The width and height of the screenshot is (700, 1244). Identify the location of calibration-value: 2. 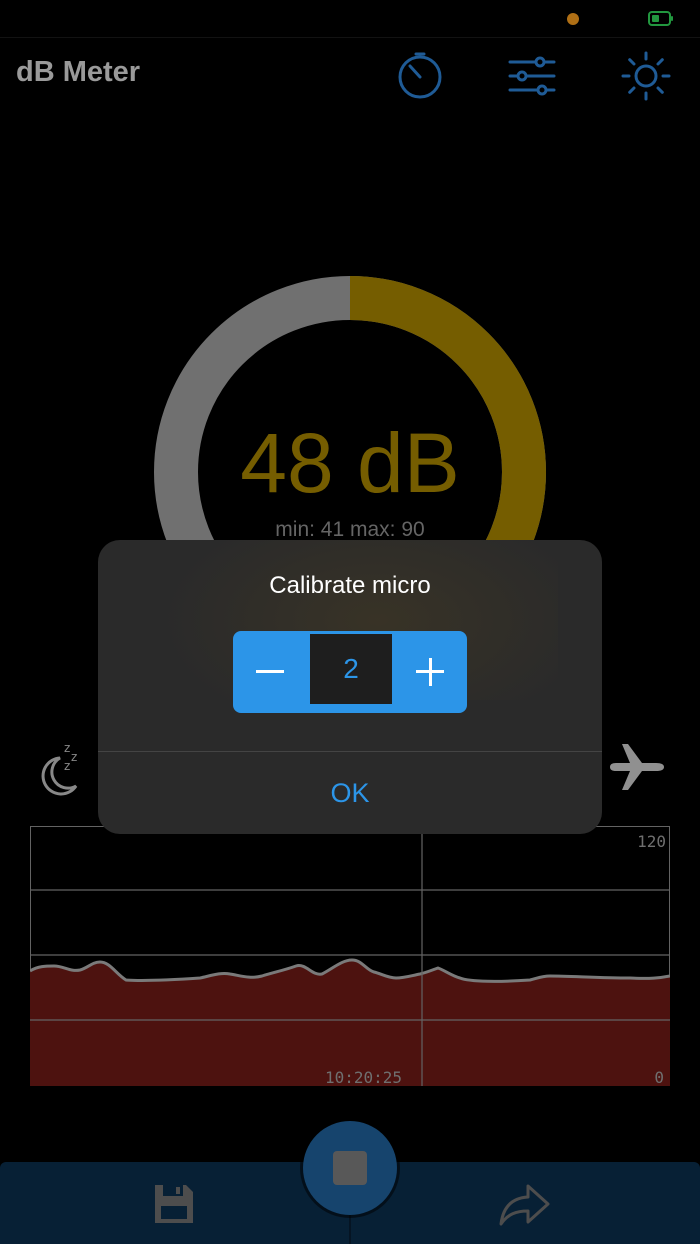
(351, 670).